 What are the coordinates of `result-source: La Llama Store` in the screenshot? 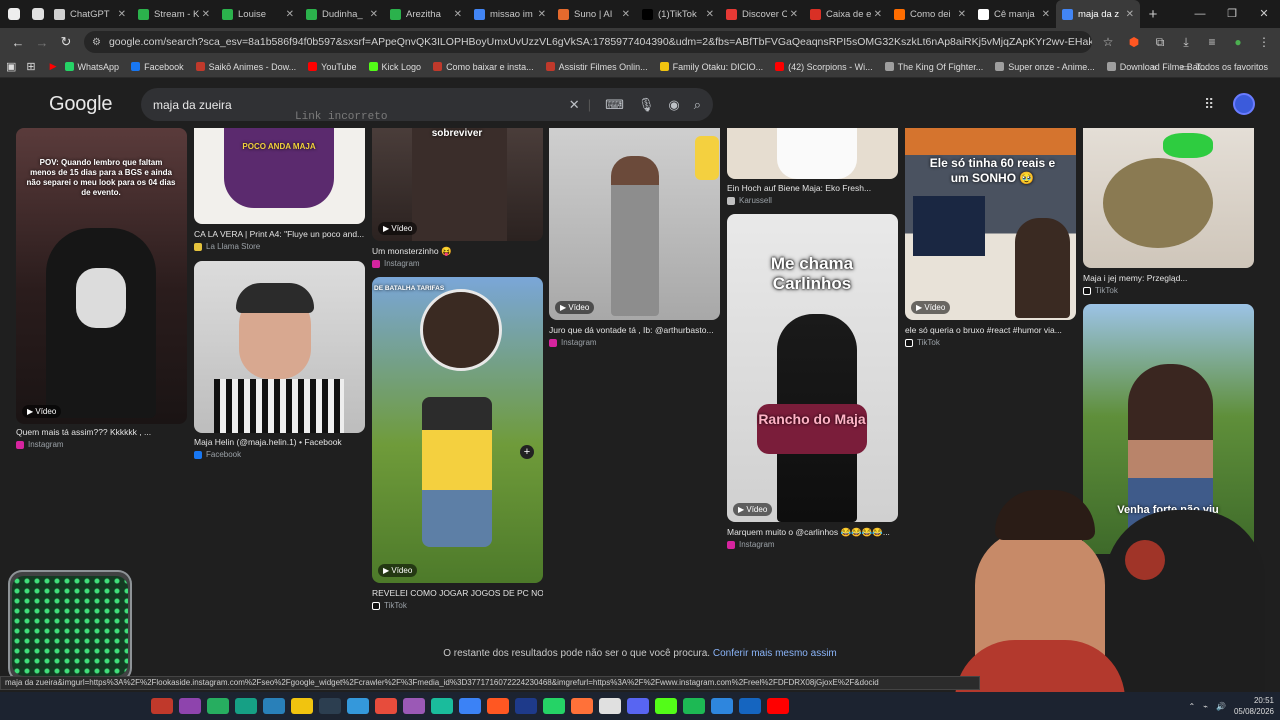 It's located at (227, 246).